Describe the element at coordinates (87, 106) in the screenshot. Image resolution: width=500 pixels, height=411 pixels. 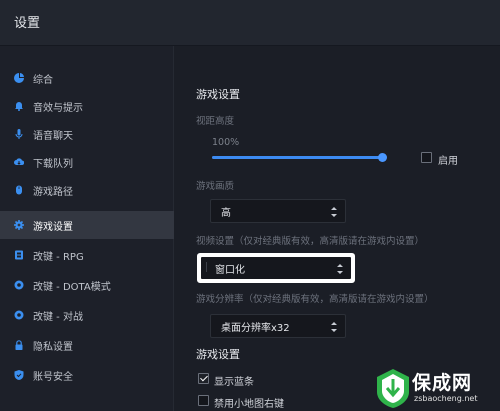
I see `sidebar-item-sound: 音效与提示` at that location.